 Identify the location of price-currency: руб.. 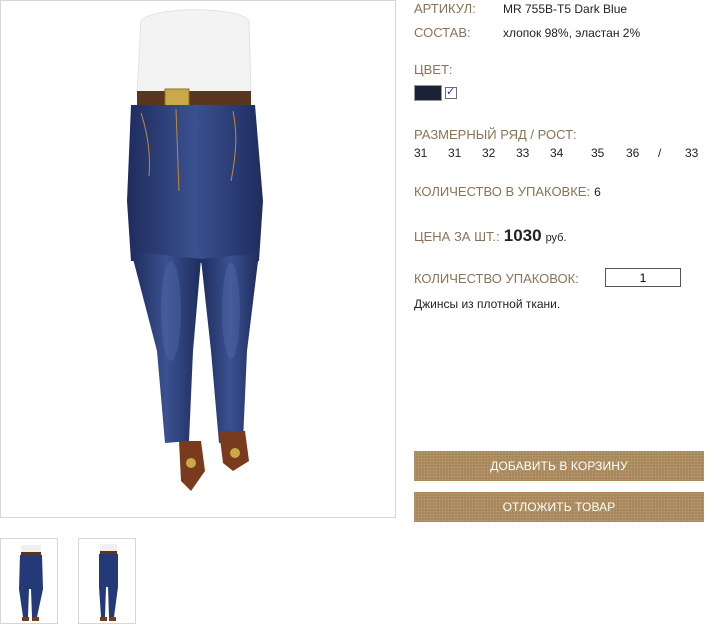
(556, 238).